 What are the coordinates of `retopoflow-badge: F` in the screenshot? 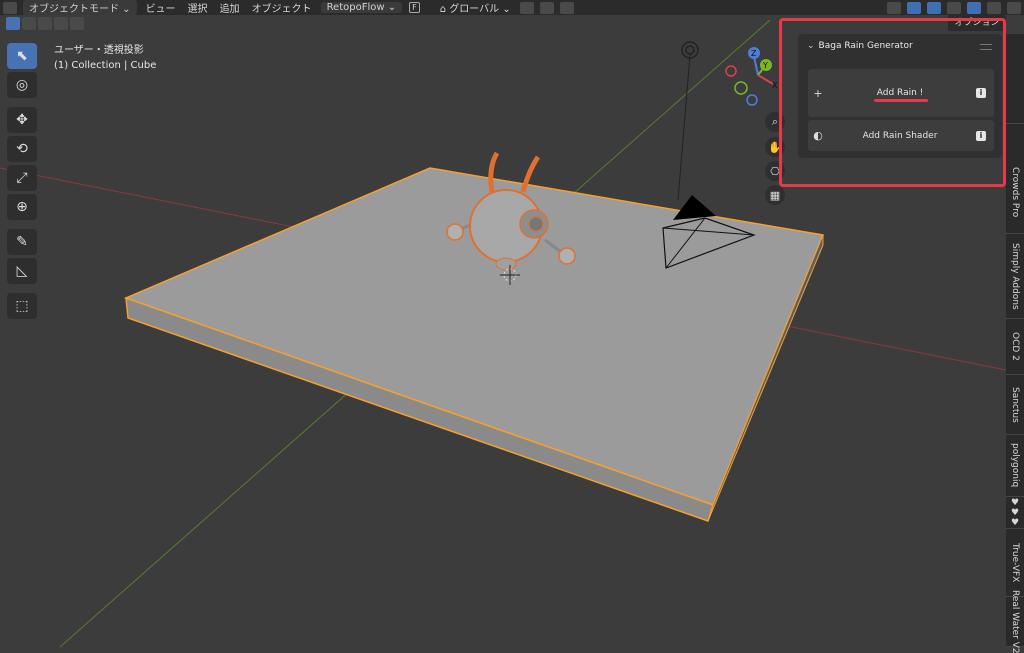 It's located at (414, 7).